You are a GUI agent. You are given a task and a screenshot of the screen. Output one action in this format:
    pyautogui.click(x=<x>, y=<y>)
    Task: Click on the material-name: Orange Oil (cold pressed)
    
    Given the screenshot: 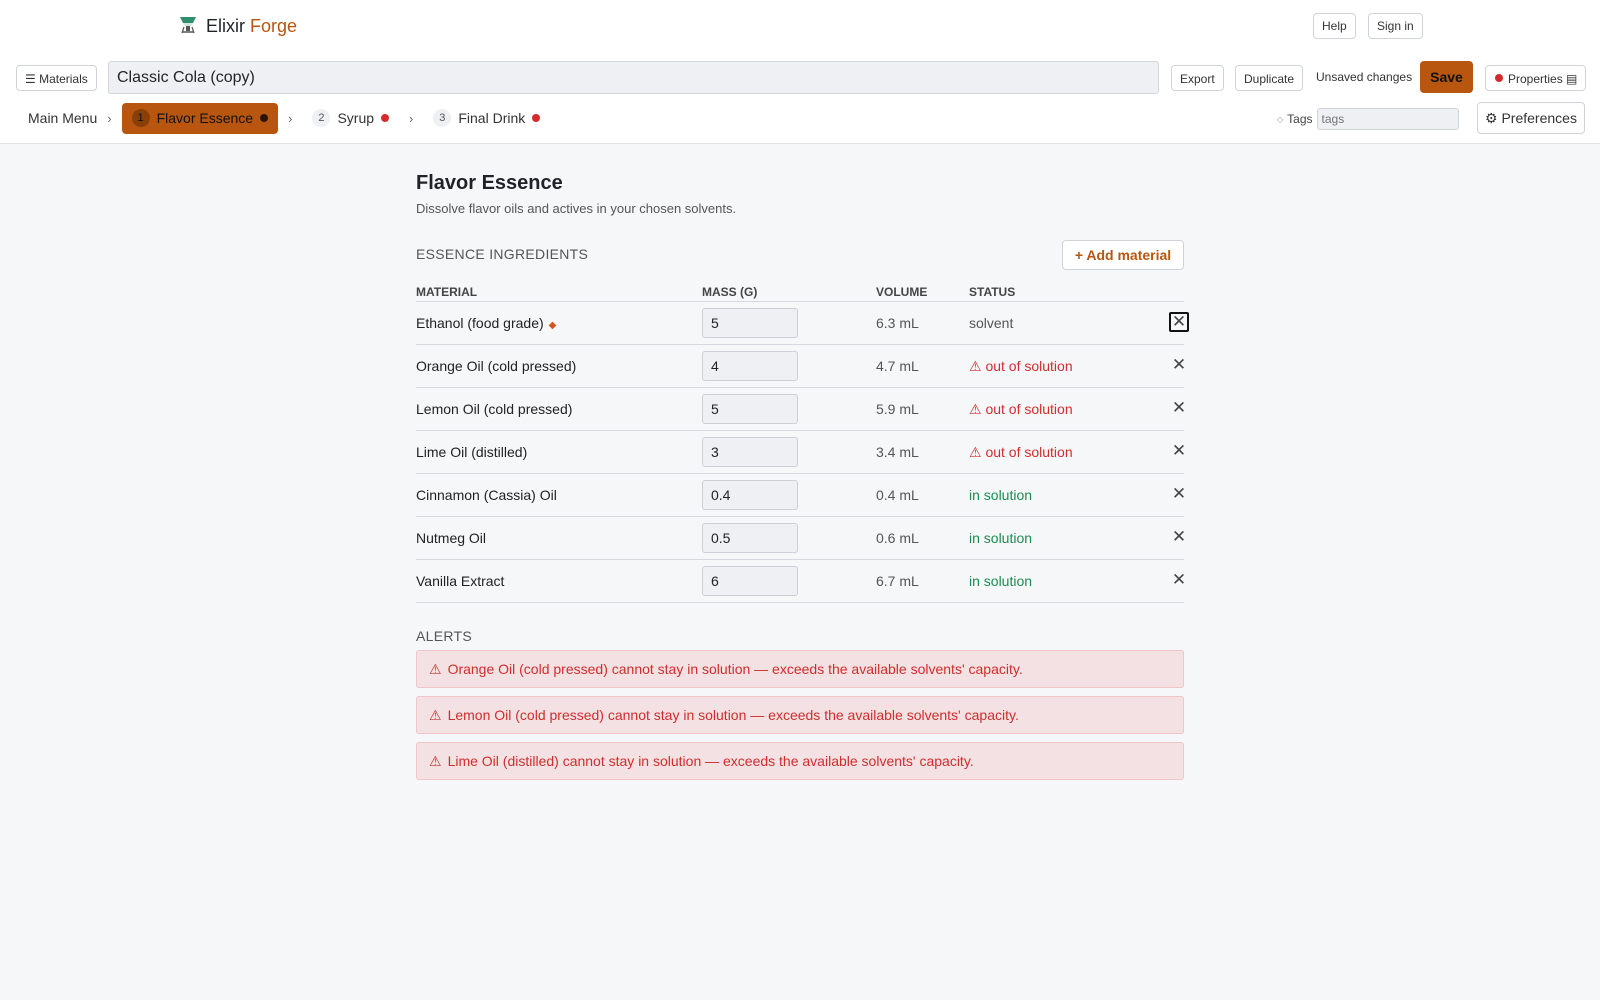 What is the action you would take?
    pyautogui.click(x=496, y=366)
    